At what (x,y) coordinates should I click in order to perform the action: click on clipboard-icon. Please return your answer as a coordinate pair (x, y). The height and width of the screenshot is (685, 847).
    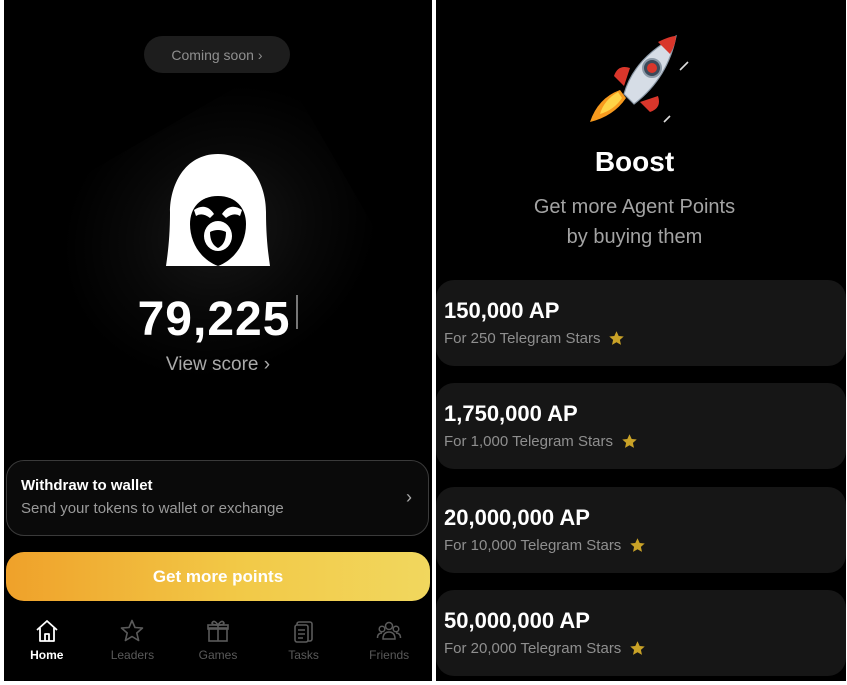
    Looking at the image, I should click on (303, 632).